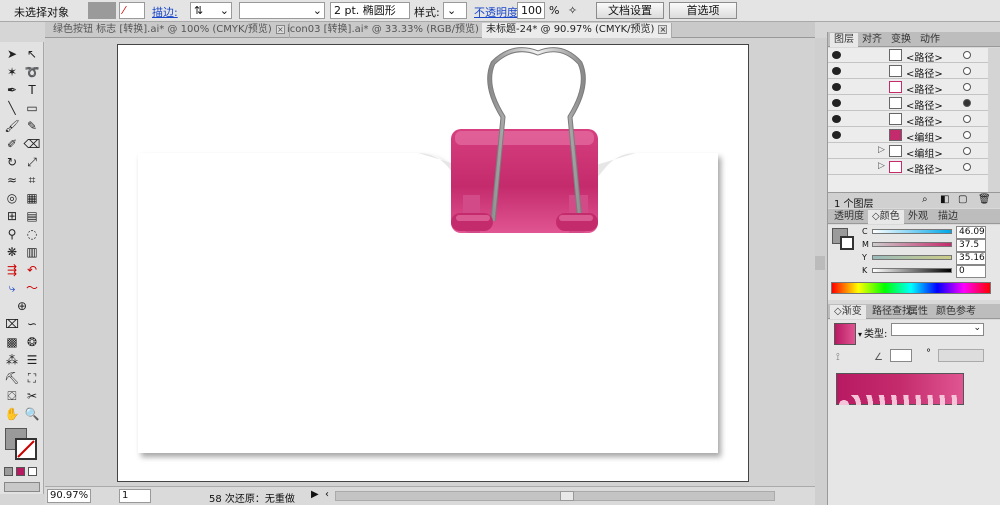  Describe the element at coordinates (901, 355) in the screenshot. I see `angle-input` at that location.